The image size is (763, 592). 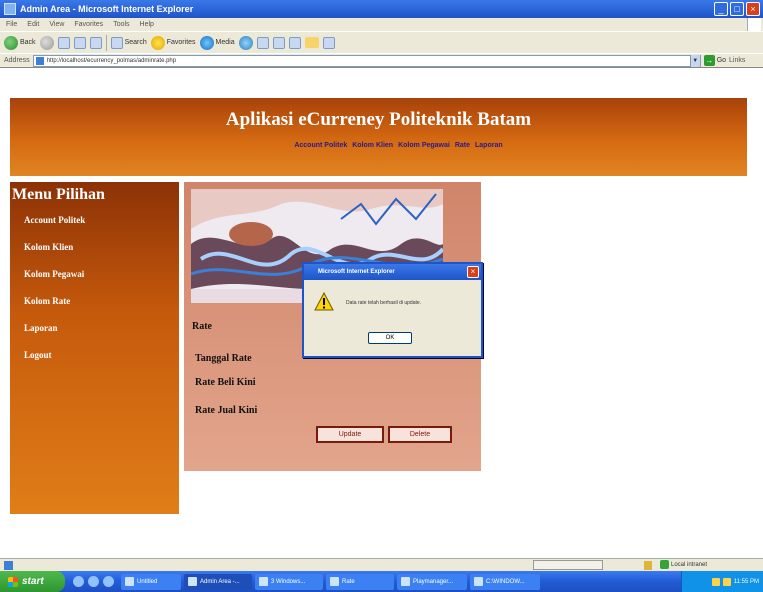 What do you see at coordinates (245, 42) in the screenshot?
I see `history-icon` at bounding box center [245, 42].